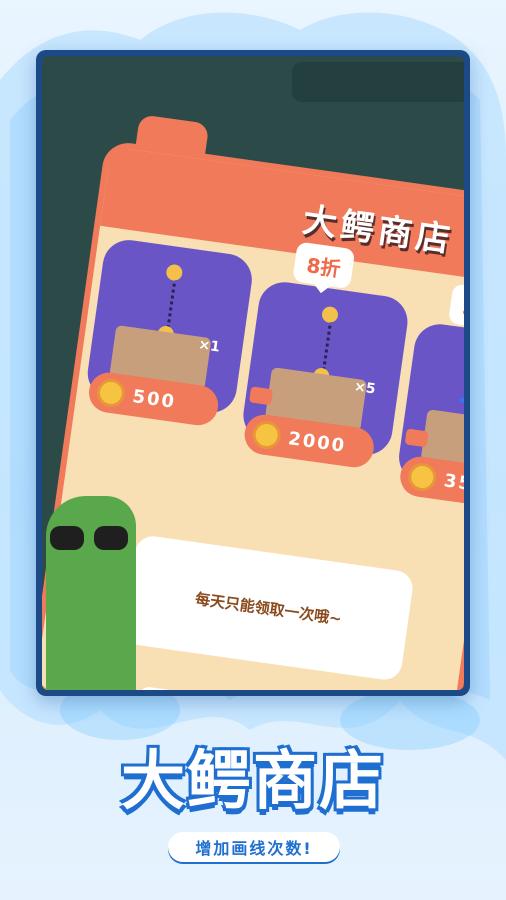  I want to click on promo-title: 大鳄商店, so click(253, 782).